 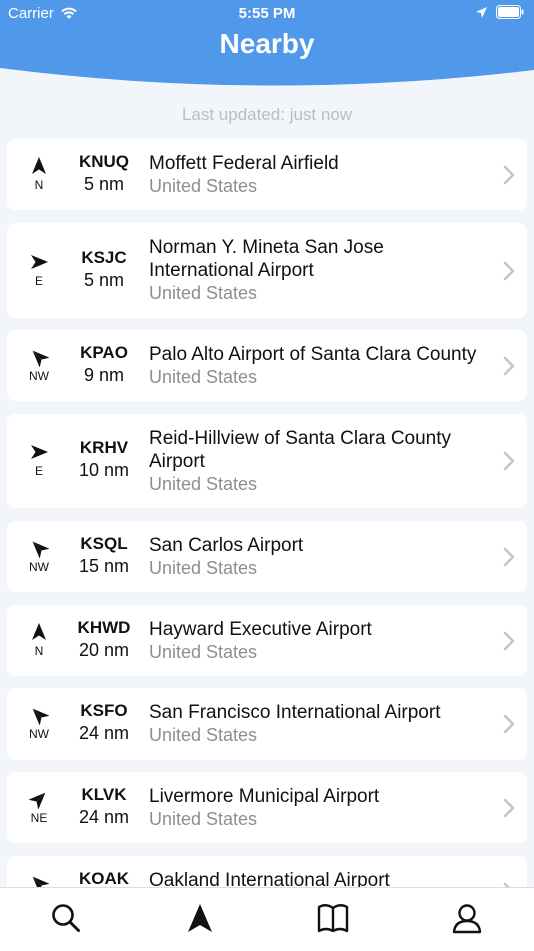 I want to click on airport-code-block: KPAO 9 nm, so click(x=104, y=364).